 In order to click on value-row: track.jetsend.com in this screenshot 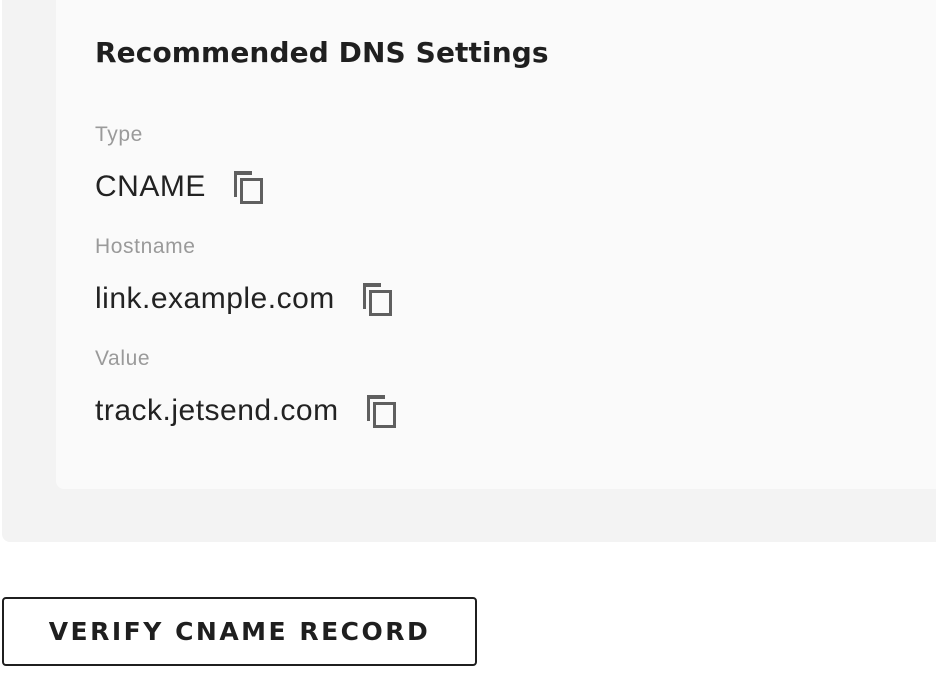, I will do `click(247, 411)`.